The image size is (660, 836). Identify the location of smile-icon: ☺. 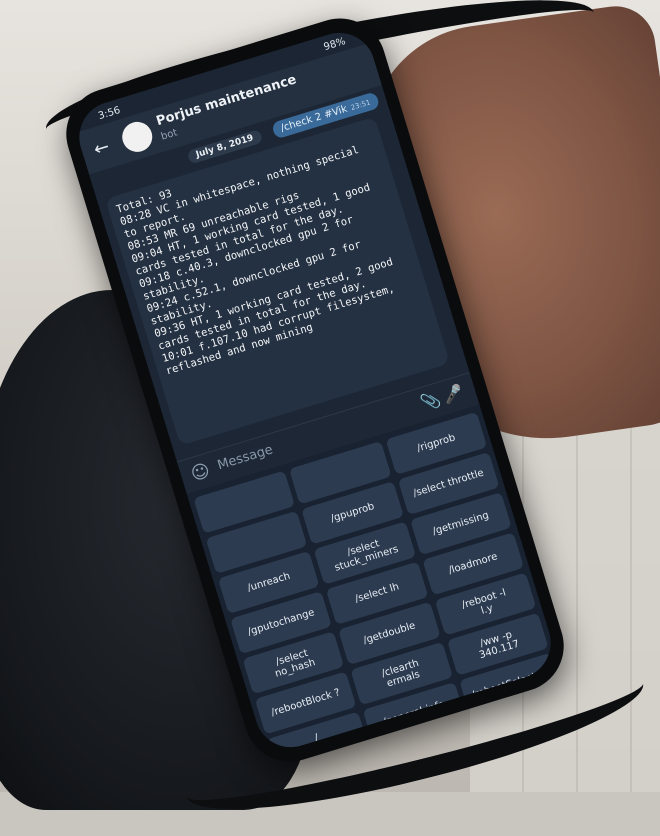
(200, 473).